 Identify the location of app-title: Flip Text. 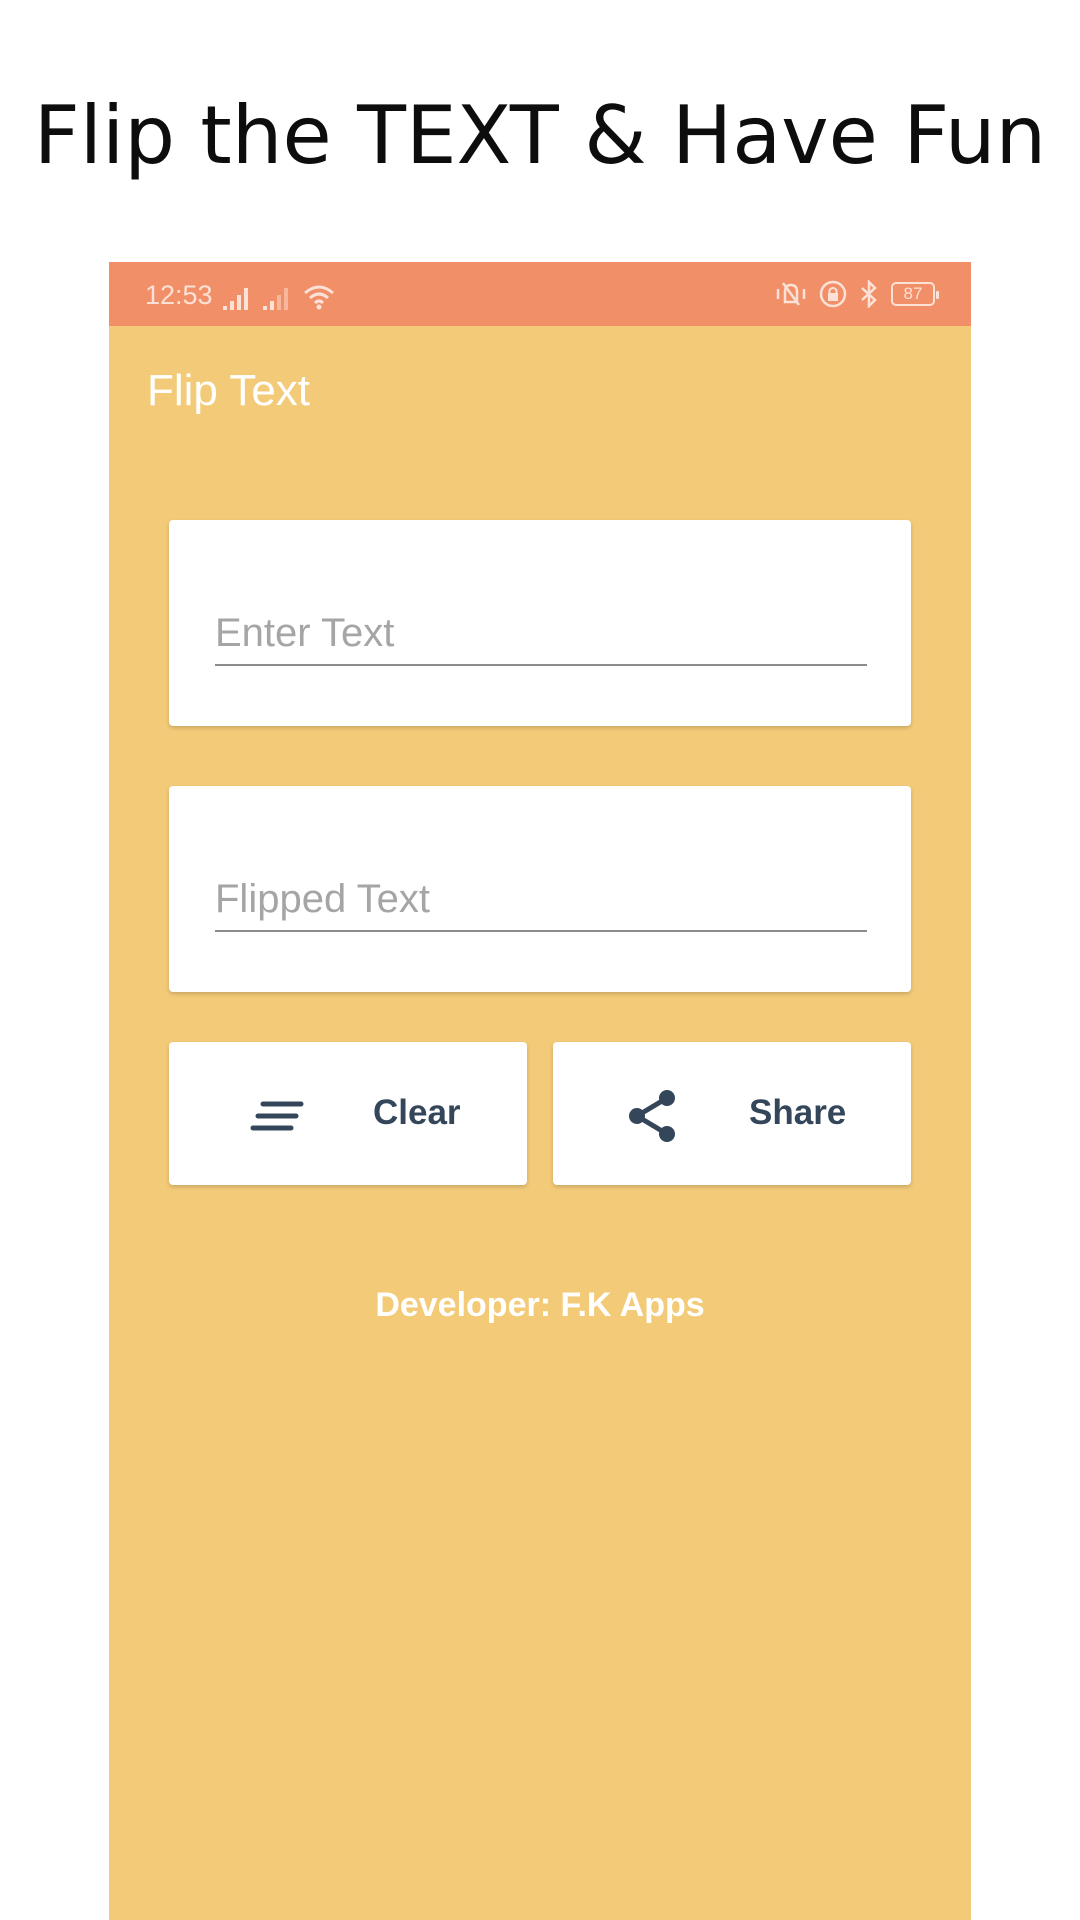
(229, 390).